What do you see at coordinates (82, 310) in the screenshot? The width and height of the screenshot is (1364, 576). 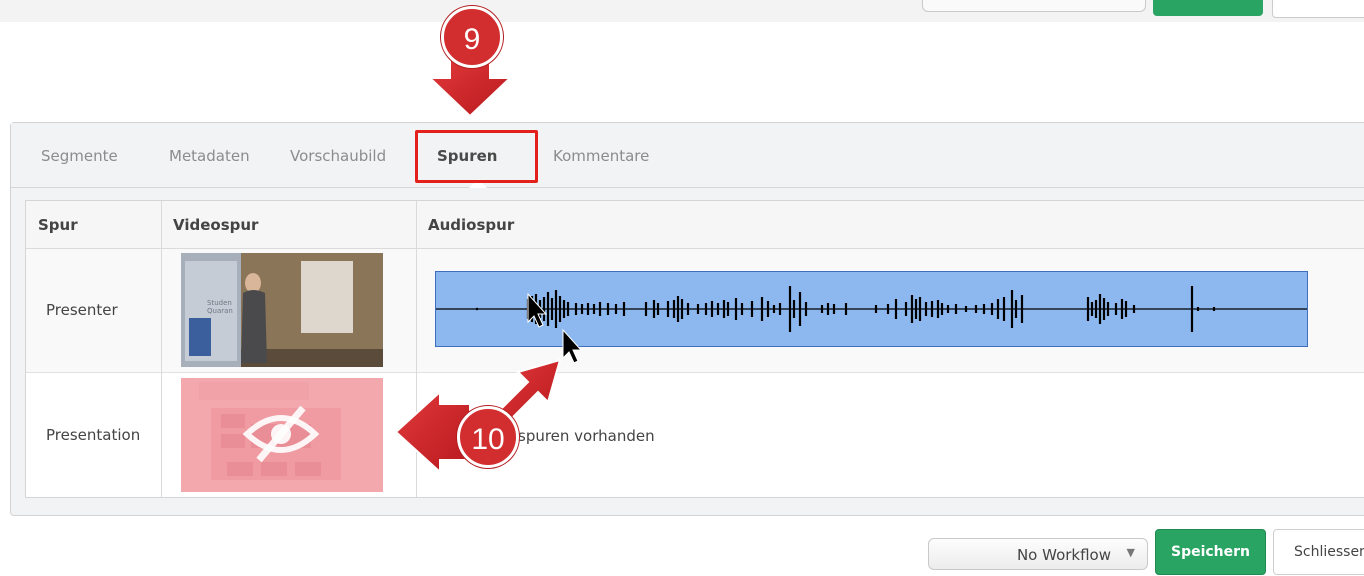 I see `track-name-presenter: Presenter` at bounding box center [82, 310].